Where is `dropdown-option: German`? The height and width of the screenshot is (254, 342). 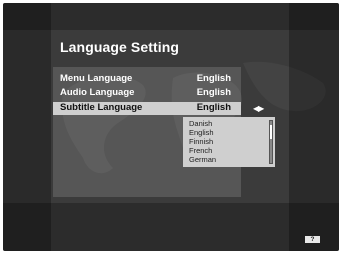
dropdown-option: German is located at coordinates (202, 159).